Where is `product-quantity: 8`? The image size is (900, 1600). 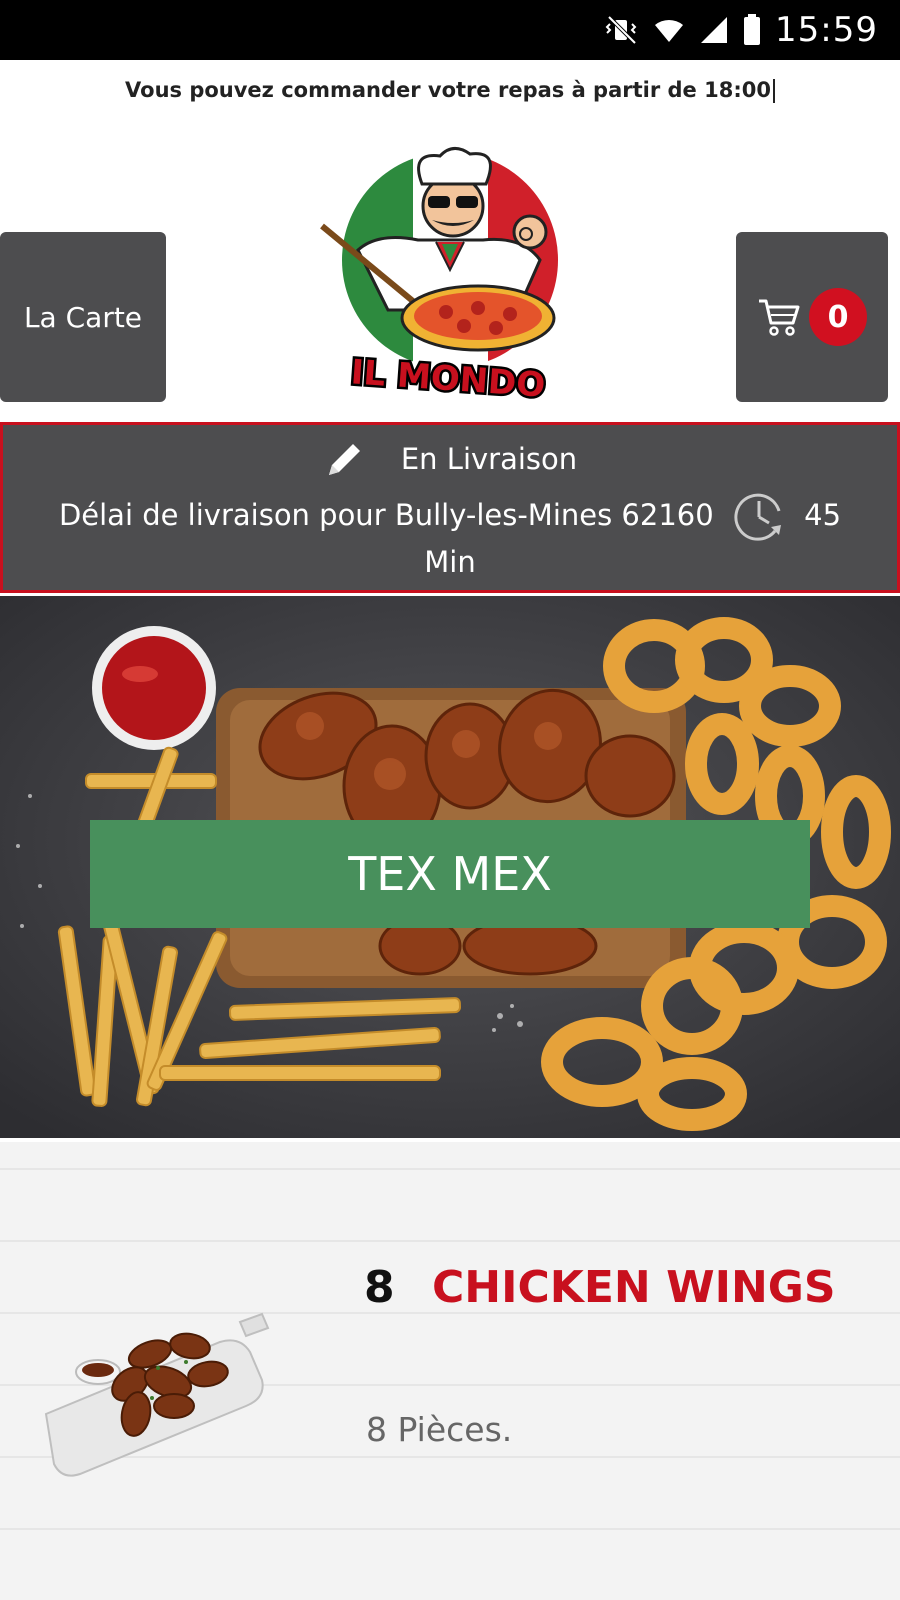 product-quantity: 8 is located at coordinates (379, 1287).